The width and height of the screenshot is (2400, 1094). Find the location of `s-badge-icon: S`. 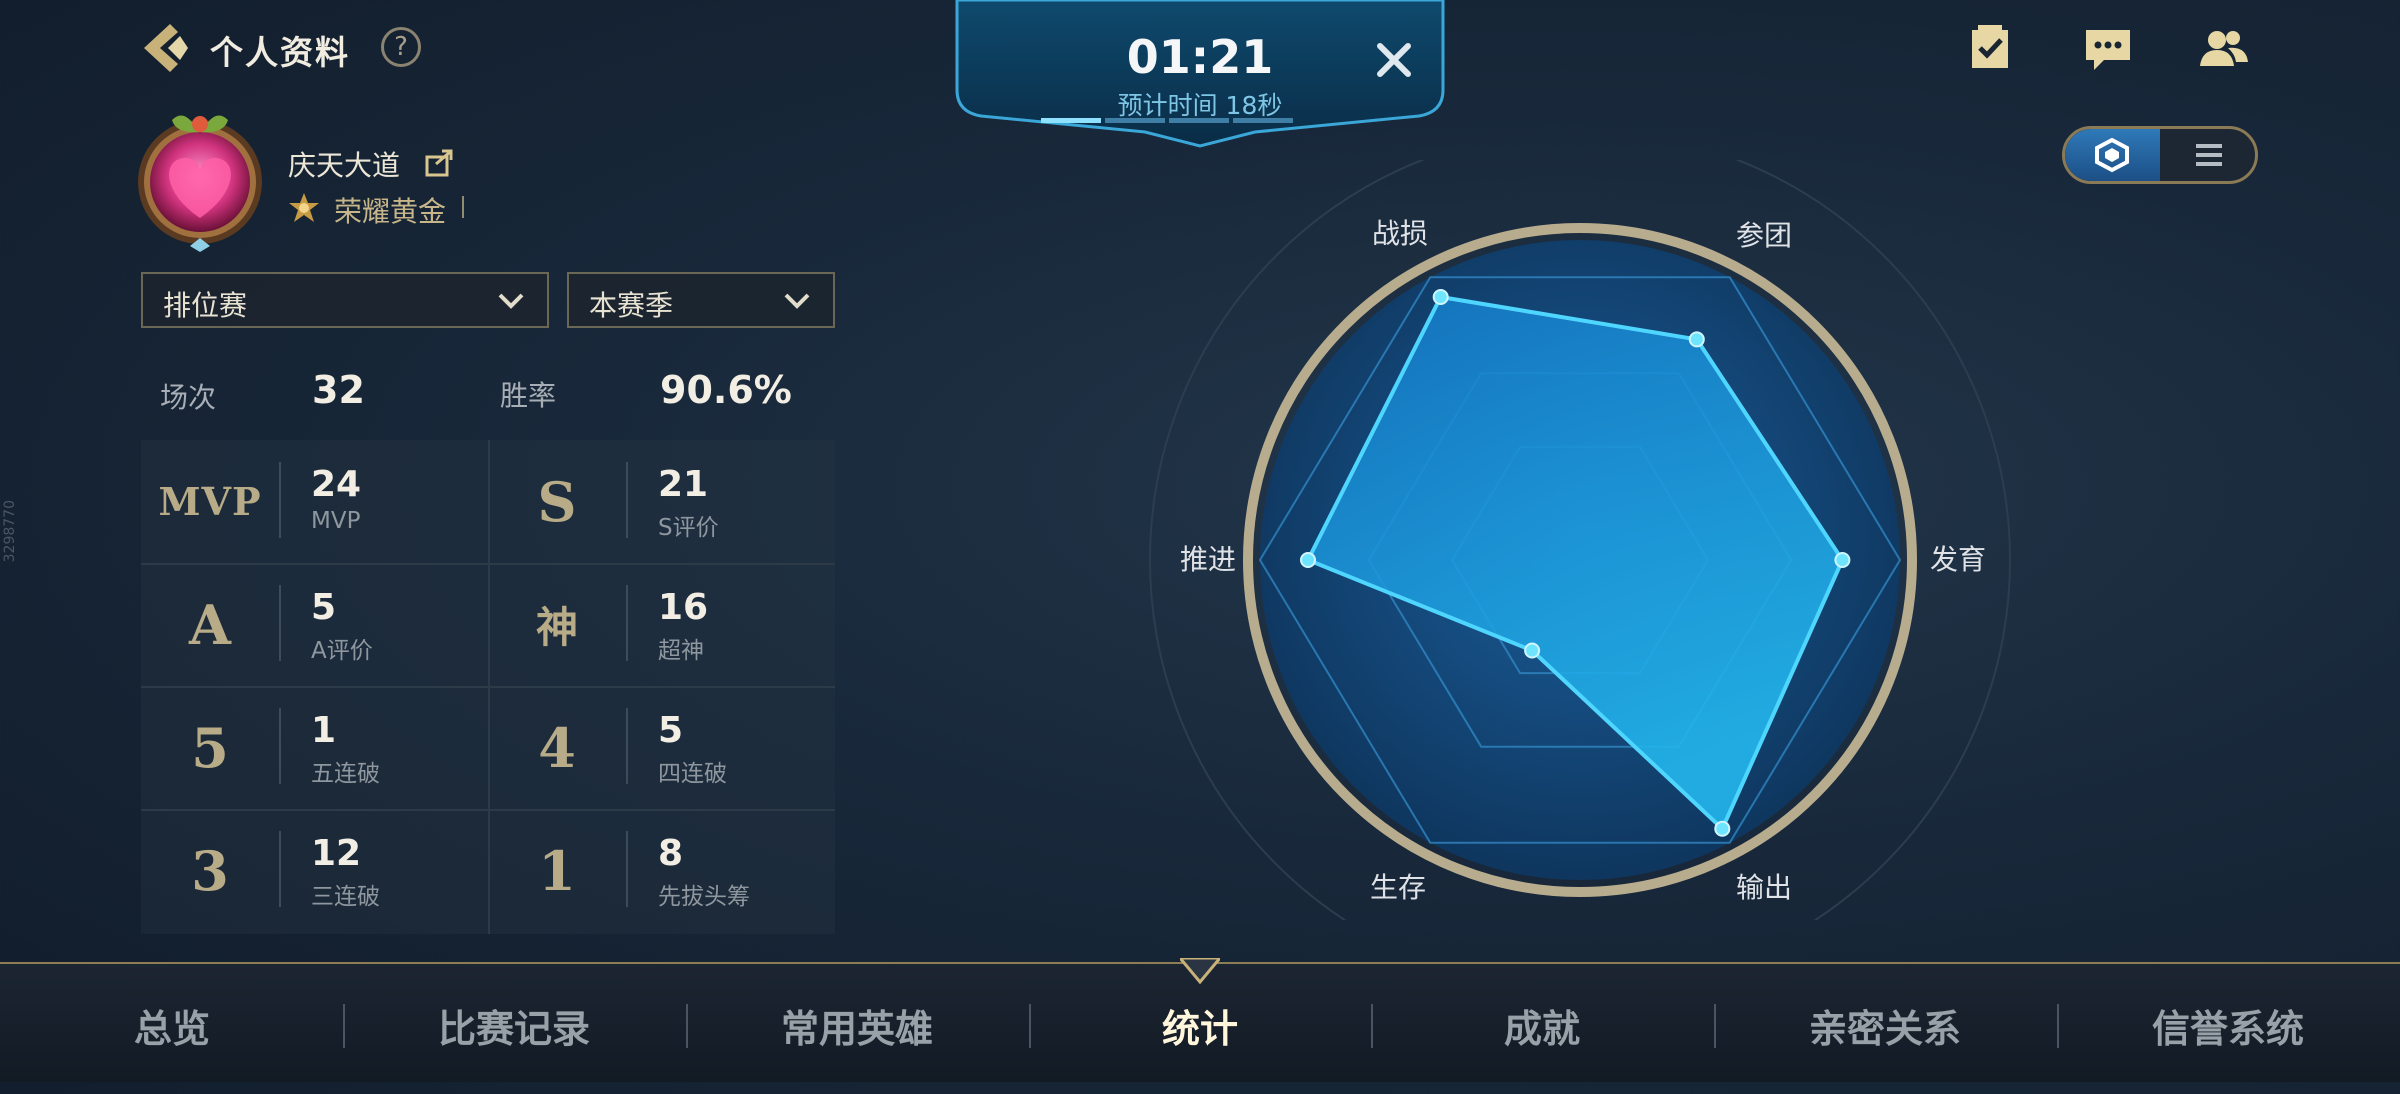

s-badge-icon: S is located at coordinates (557, 501).